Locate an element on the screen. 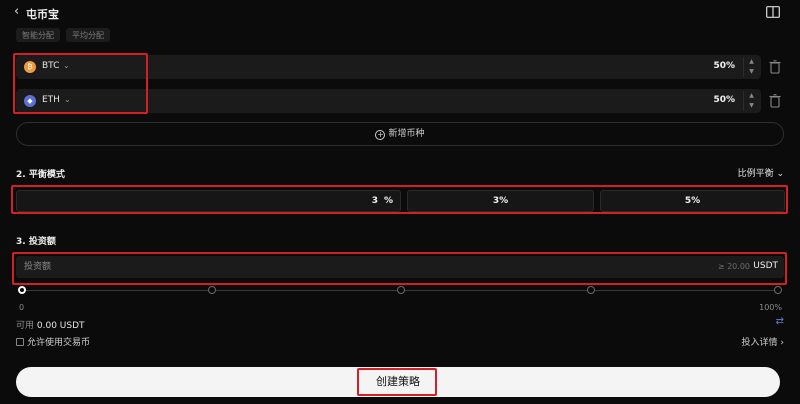  investment-unit: USDT is located at coordinates (765, 266).